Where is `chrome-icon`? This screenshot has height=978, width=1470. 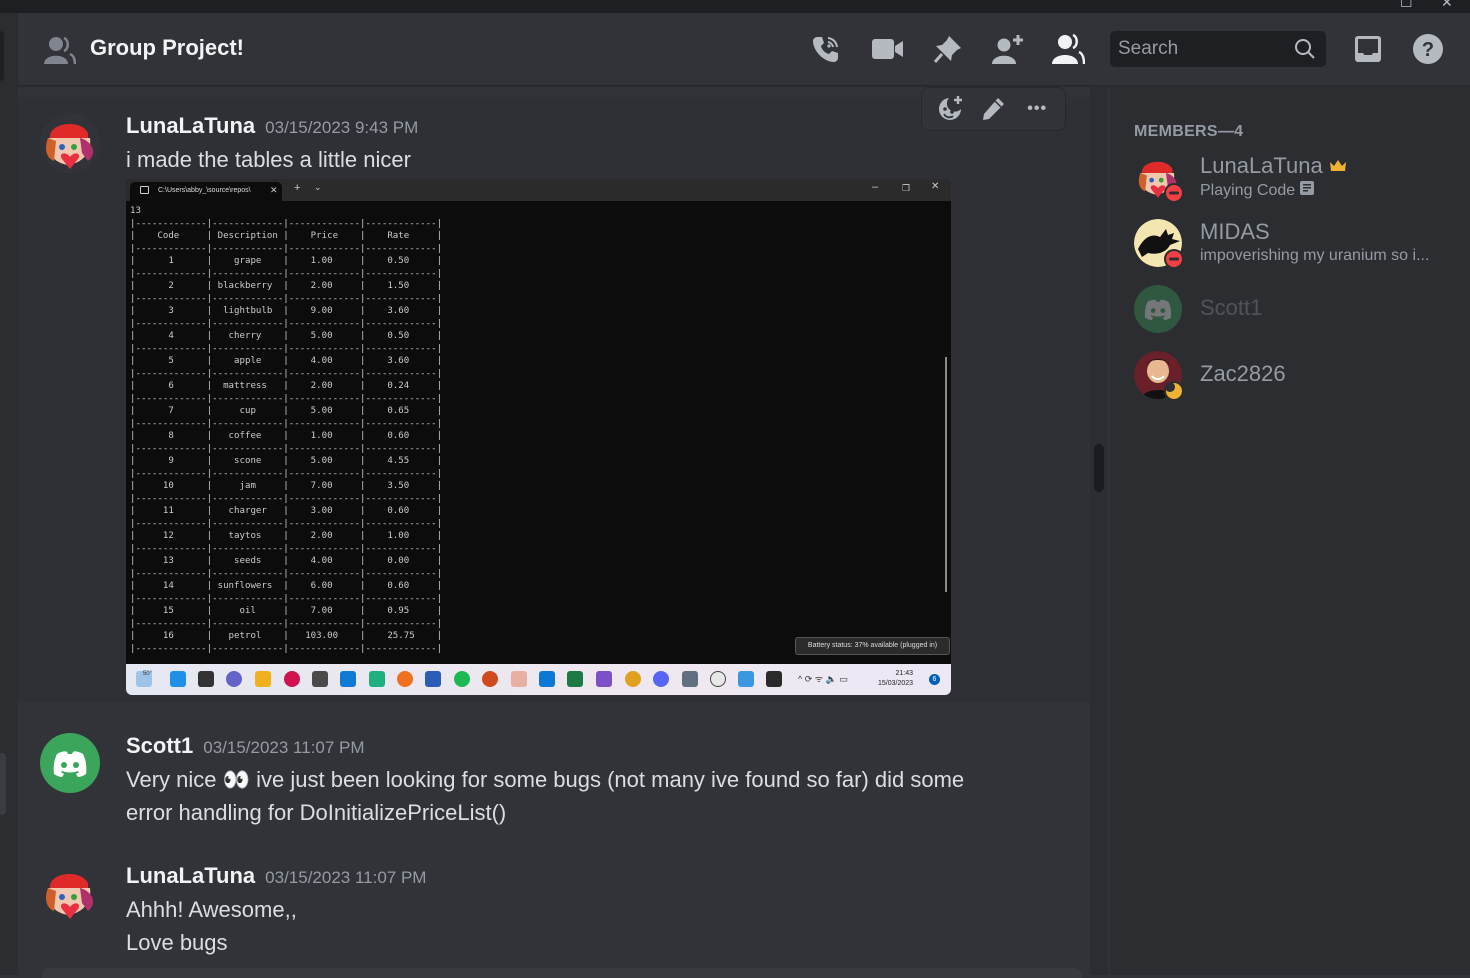 chrome-icon is located at coordinates (633, 679).